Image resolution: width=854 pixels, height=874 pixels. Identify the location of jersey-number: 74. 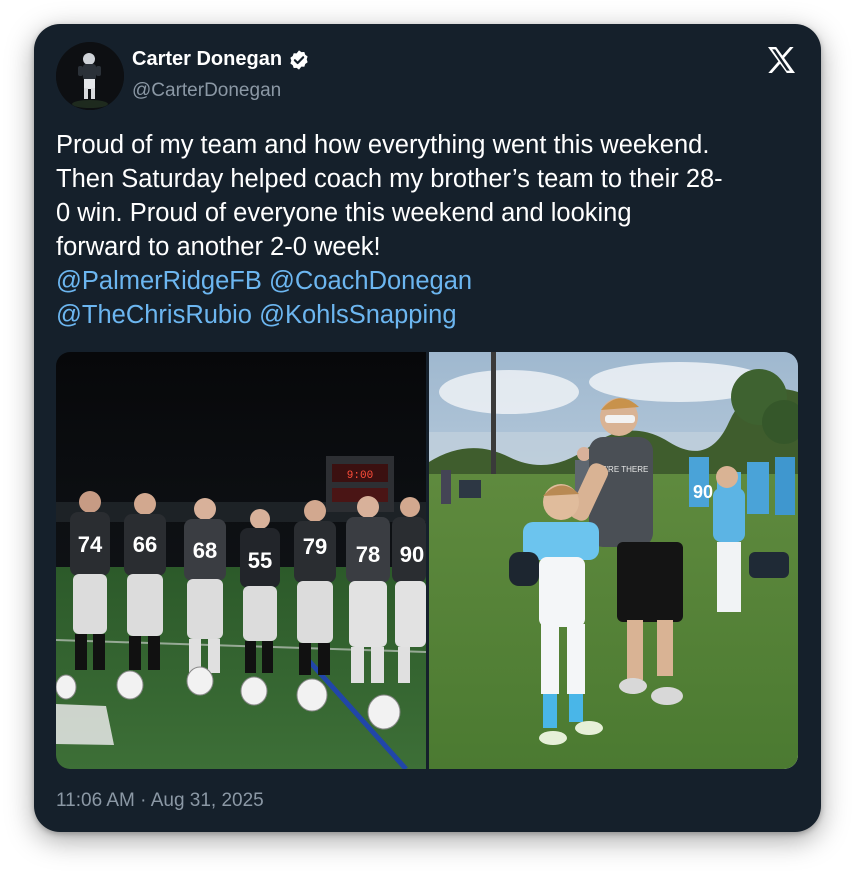
(90, 544).